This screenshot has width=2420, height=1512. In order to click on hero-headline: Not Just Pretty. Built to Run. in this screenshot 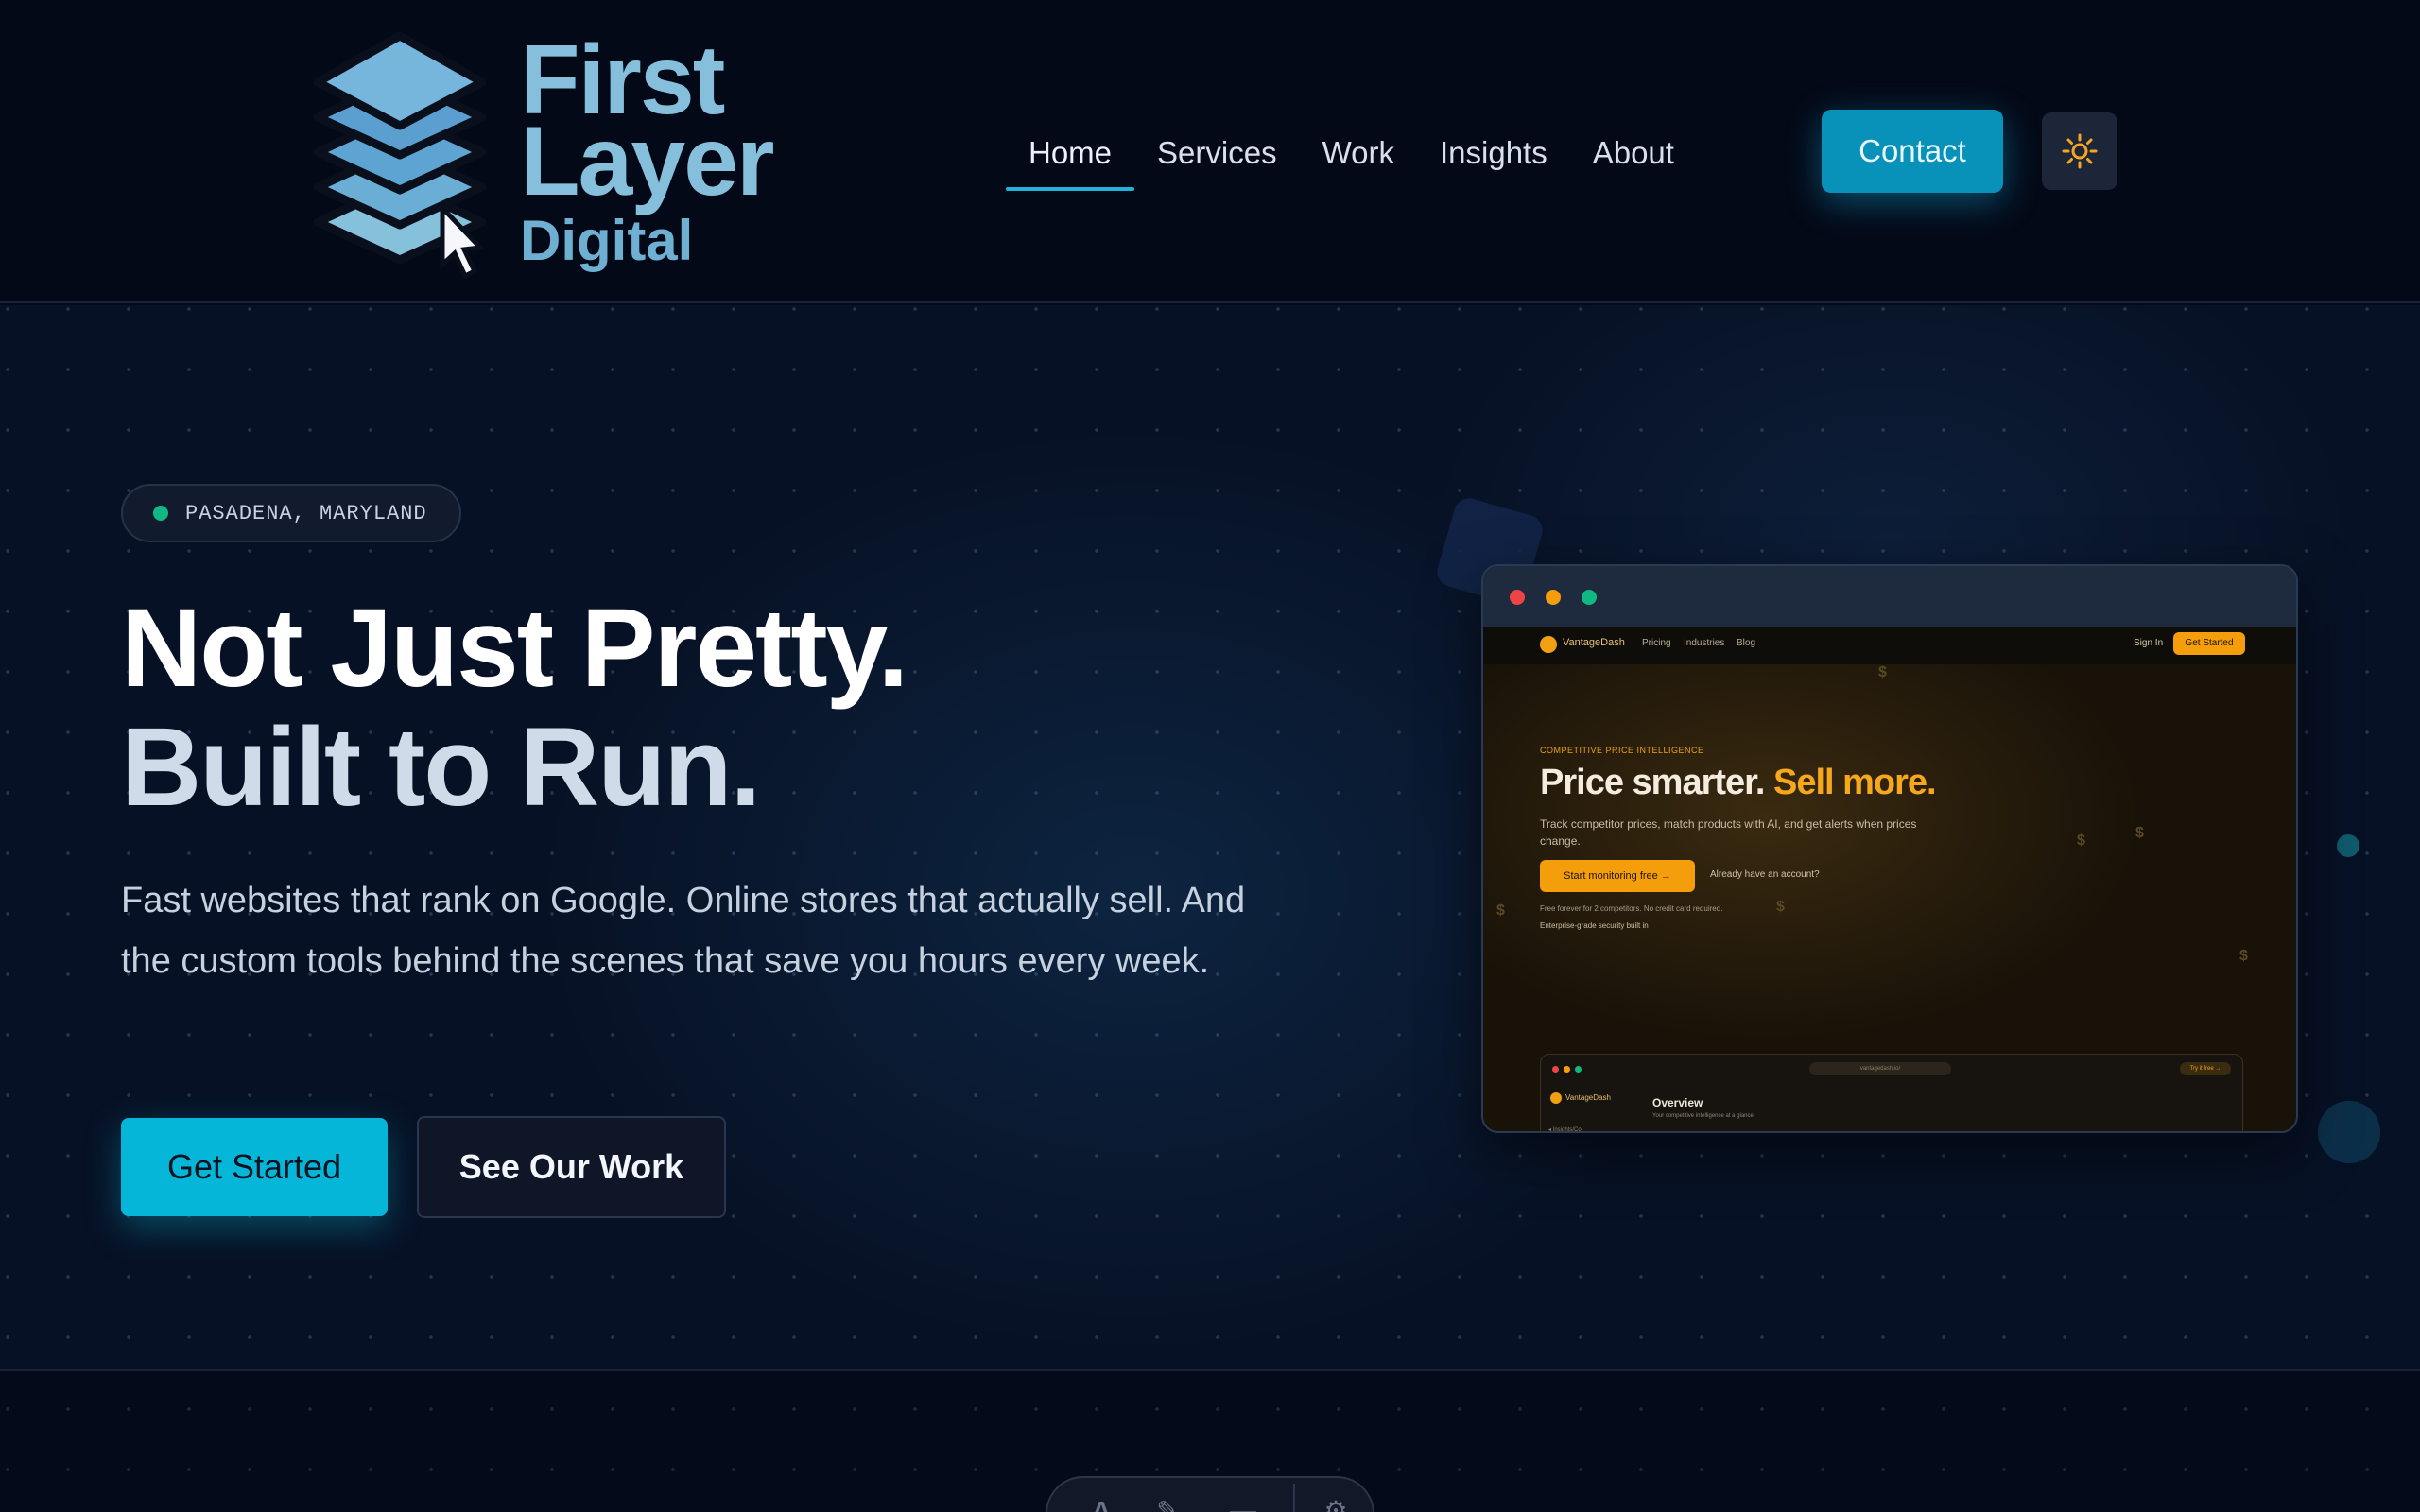, I will do `click(514, 708)`.